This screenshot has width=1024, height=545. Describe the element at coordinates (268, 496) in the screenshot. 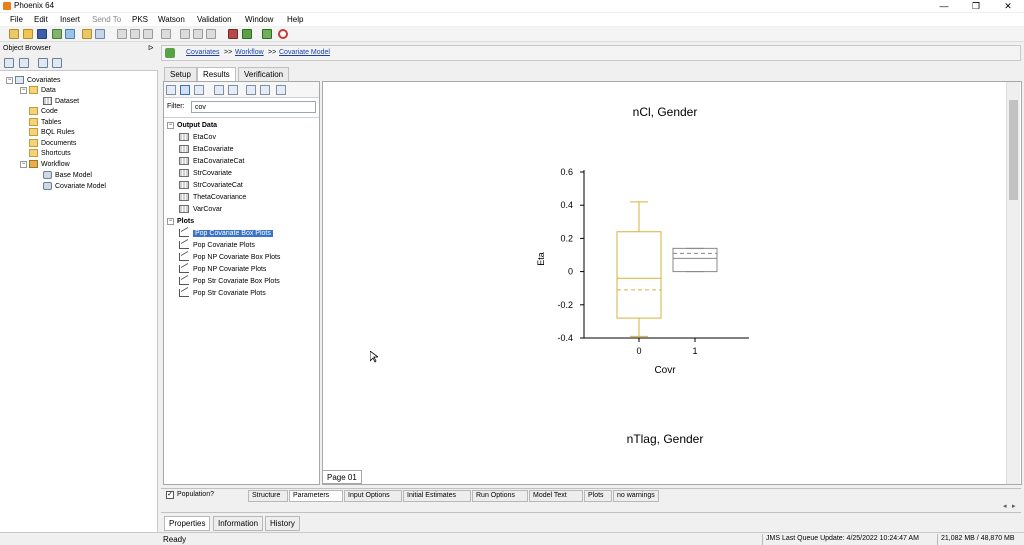

I see `tab-structure: Structure` at that location.